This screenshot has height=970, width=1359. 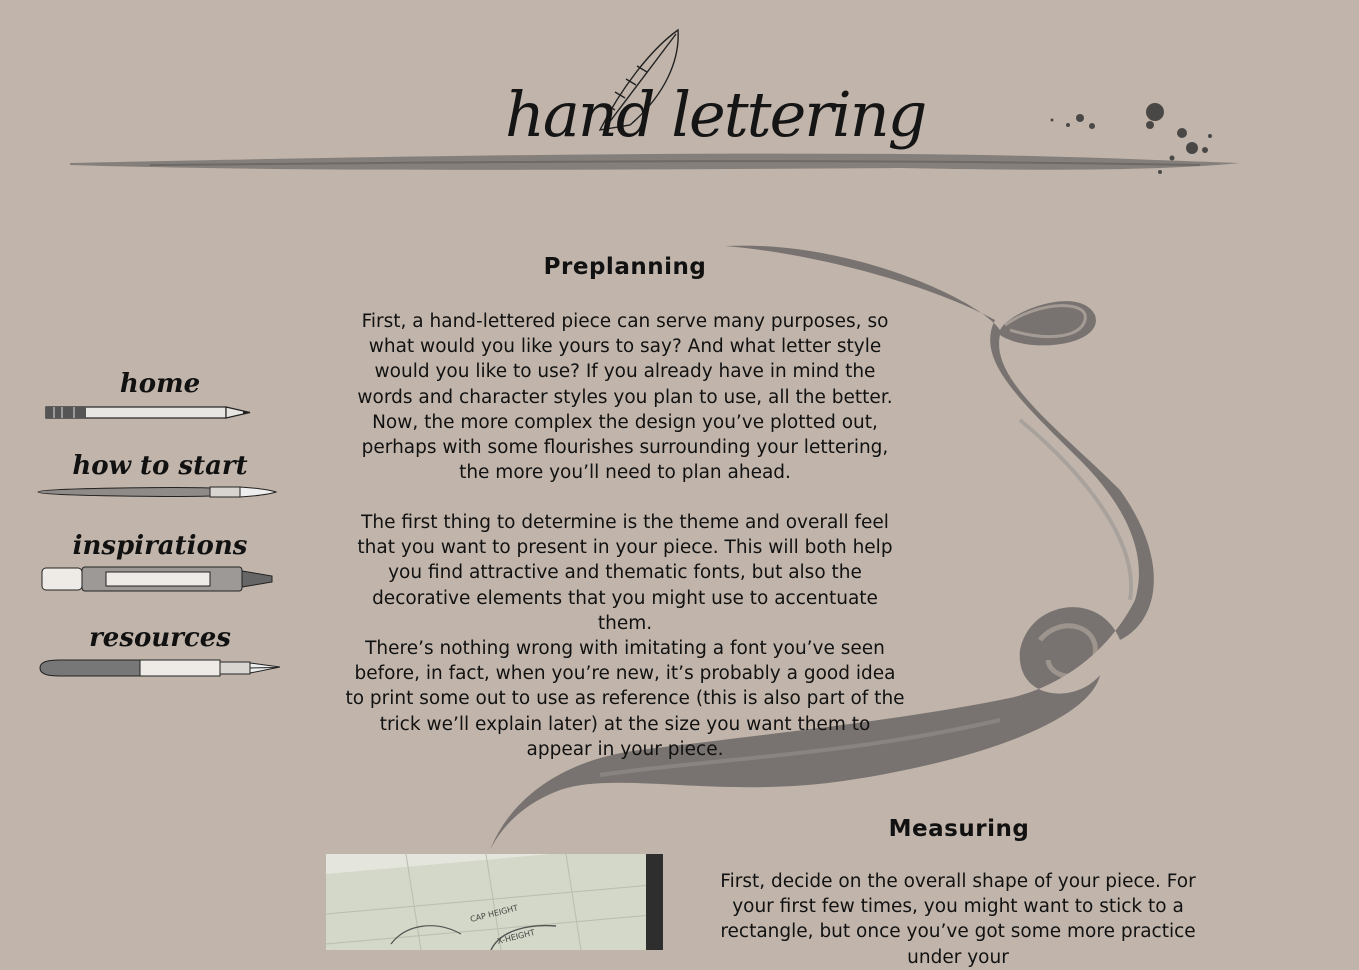 I want to click on section-title-measuring: Measuring, so click(x=959, y=829).